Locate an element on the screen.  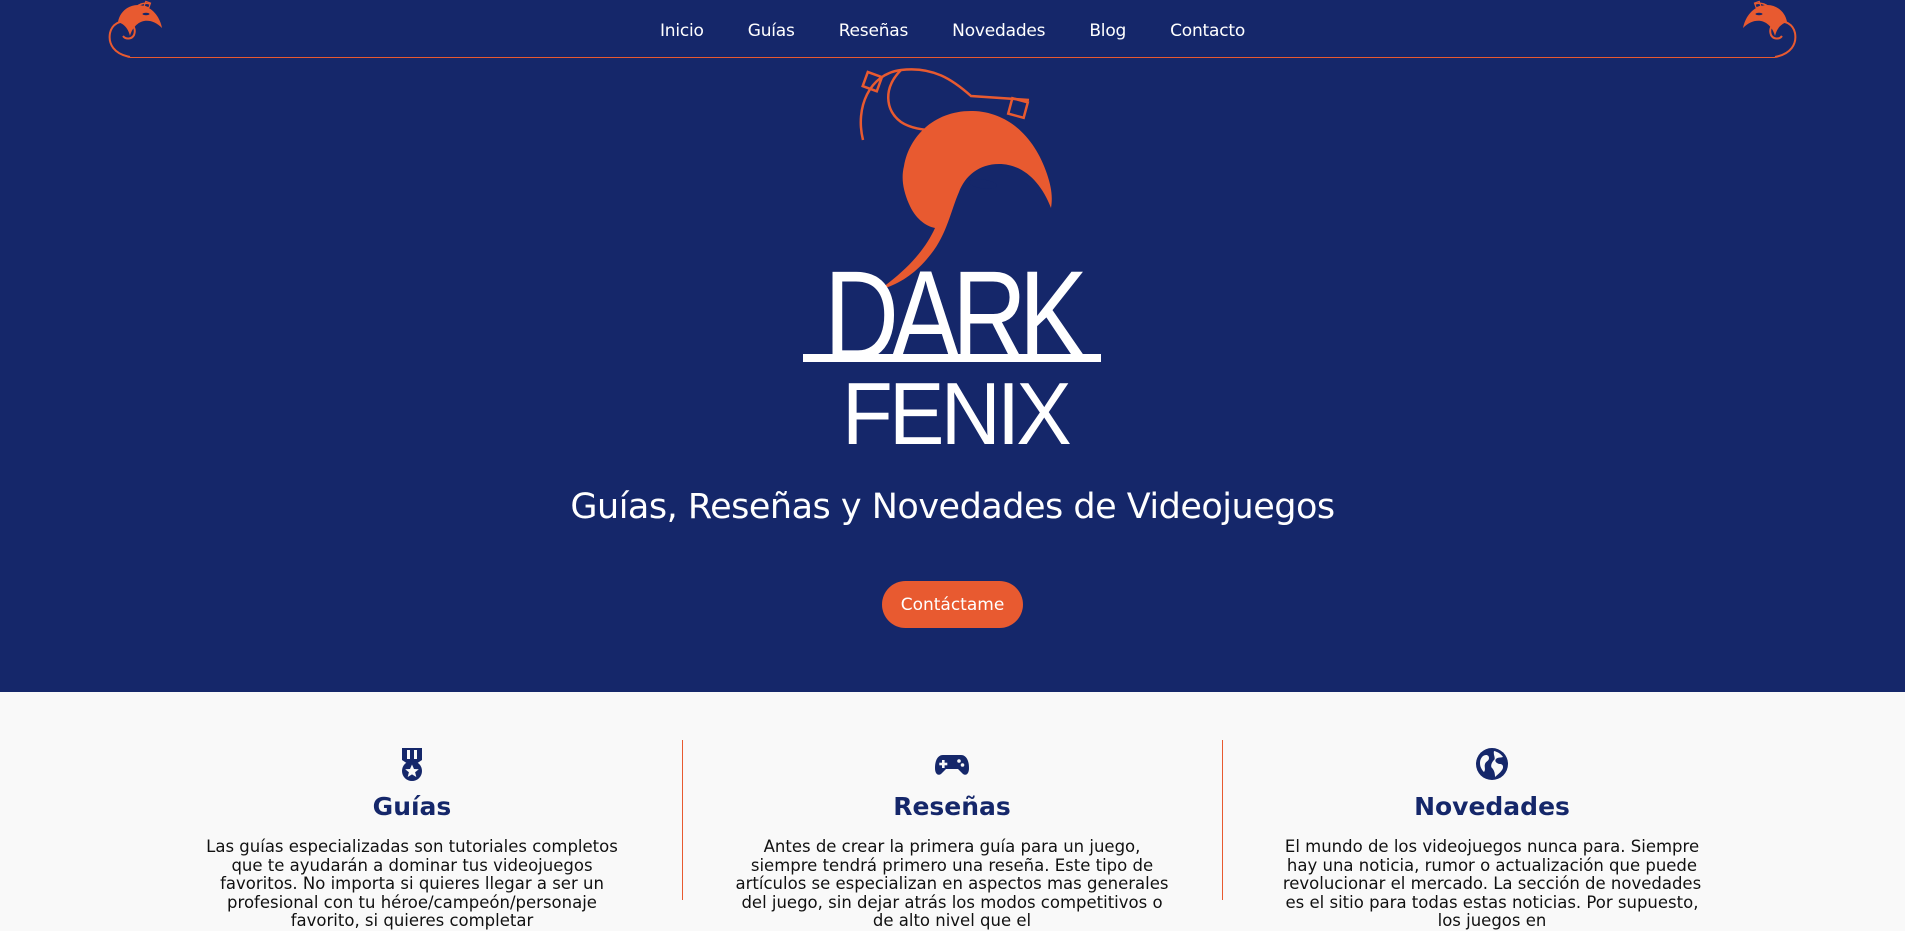
gamepad-icon is located at coordinates (952, 765).